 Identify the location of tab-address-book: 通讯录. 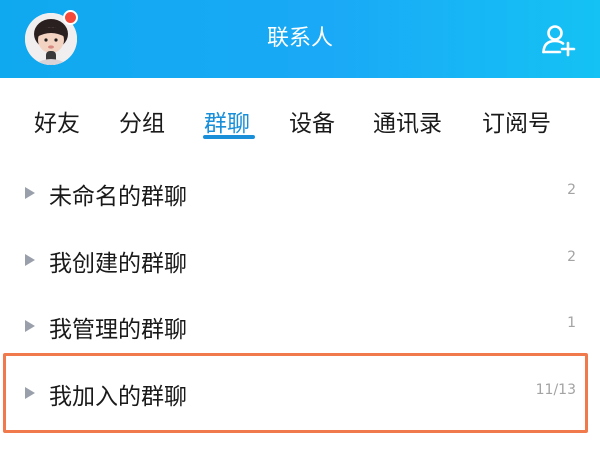
(407, 121).